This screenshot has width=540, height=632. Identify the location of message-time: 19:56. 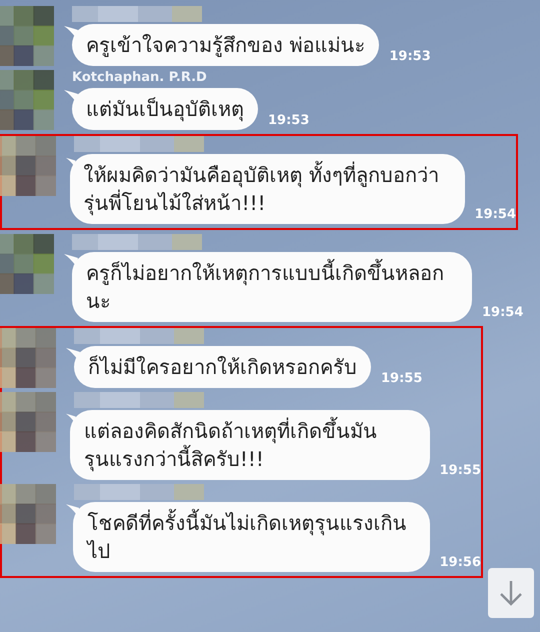
(460, 563).